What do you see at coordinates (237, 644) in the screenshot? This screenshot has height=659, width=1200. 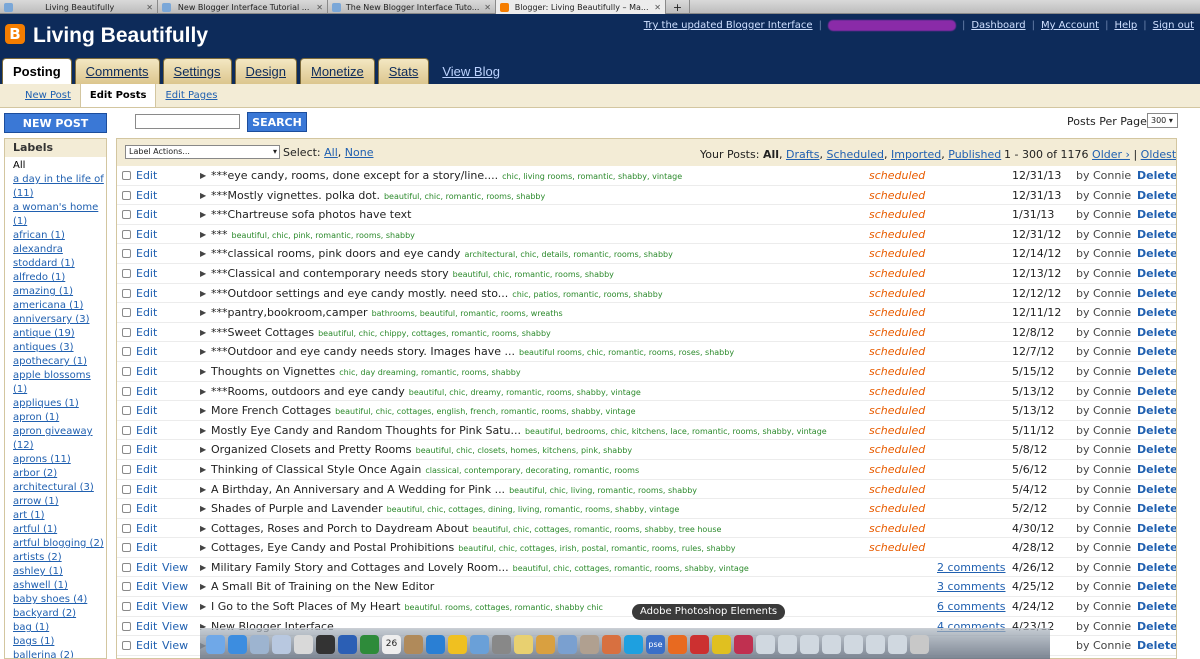 I see `safari-icon` at bounding box center [237, 644].